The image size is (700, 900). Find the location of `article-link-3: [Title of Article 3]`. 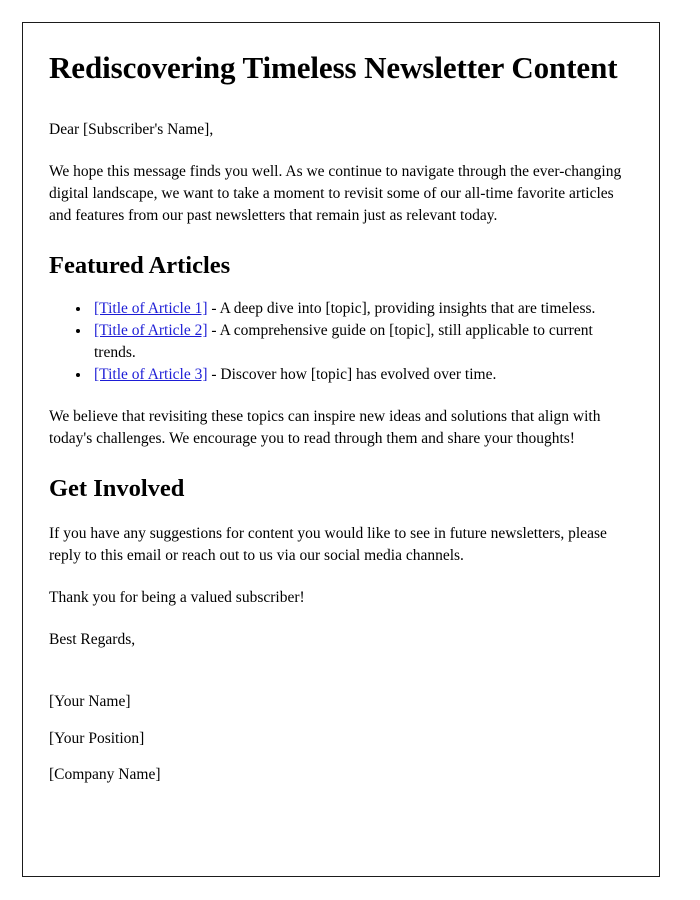

article-link-3: [Title of Article 3] is located at coordinates (151, 374).